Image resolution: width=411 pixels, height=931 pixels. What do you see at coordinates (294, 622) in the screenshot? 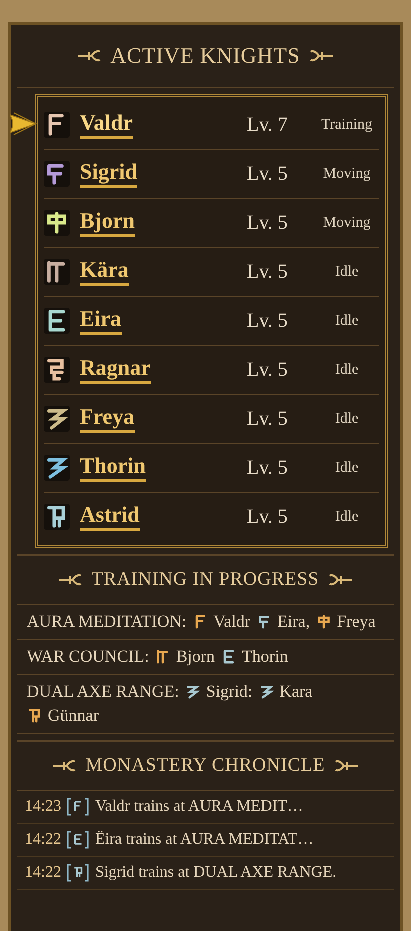
I see `participant-name: Eira,` at bounding box center [294, 622].